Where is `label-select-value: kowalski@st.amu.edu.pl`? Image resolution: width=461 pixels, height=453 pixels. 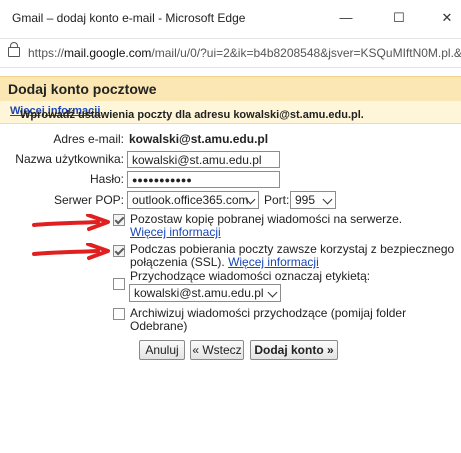 label-select-value: kowalski@st.amu.edu.pl is located at coordinates (199, 293).